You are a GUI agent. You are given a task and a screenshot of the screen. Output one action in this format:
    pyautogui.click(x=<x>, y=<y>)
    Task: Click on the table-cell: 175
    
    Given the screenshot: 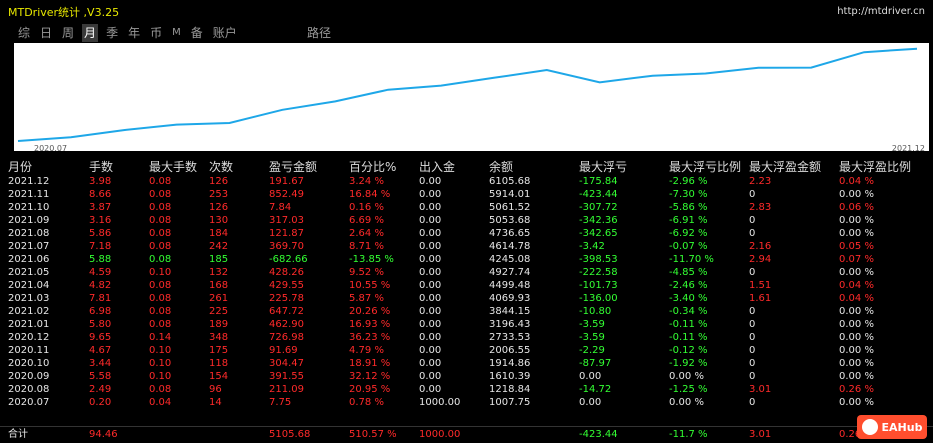 What is the action you would take?
    pyautogui.click(x=219, y=350)
    